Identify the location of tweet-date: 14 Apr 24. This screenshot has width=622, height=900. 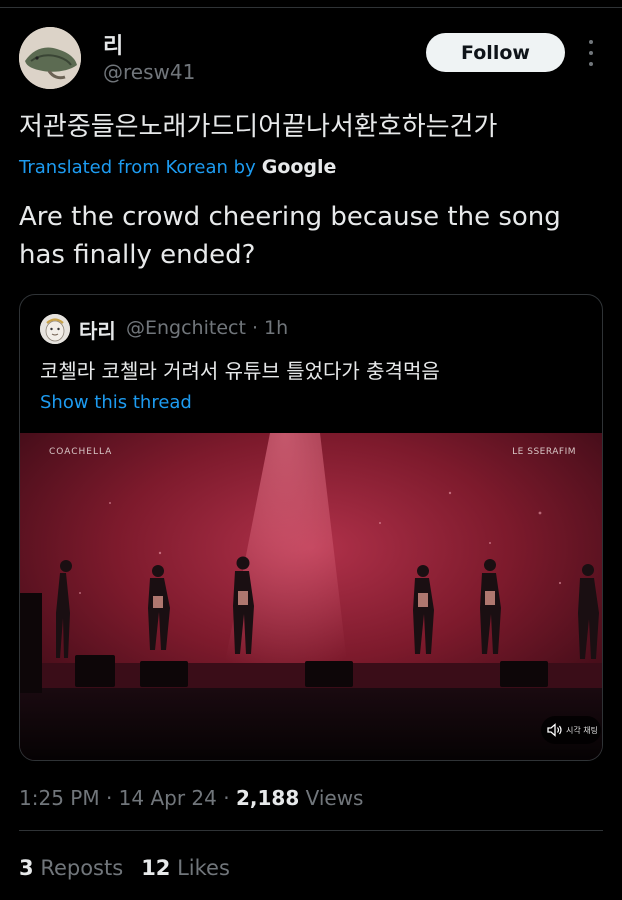
(168, 798).